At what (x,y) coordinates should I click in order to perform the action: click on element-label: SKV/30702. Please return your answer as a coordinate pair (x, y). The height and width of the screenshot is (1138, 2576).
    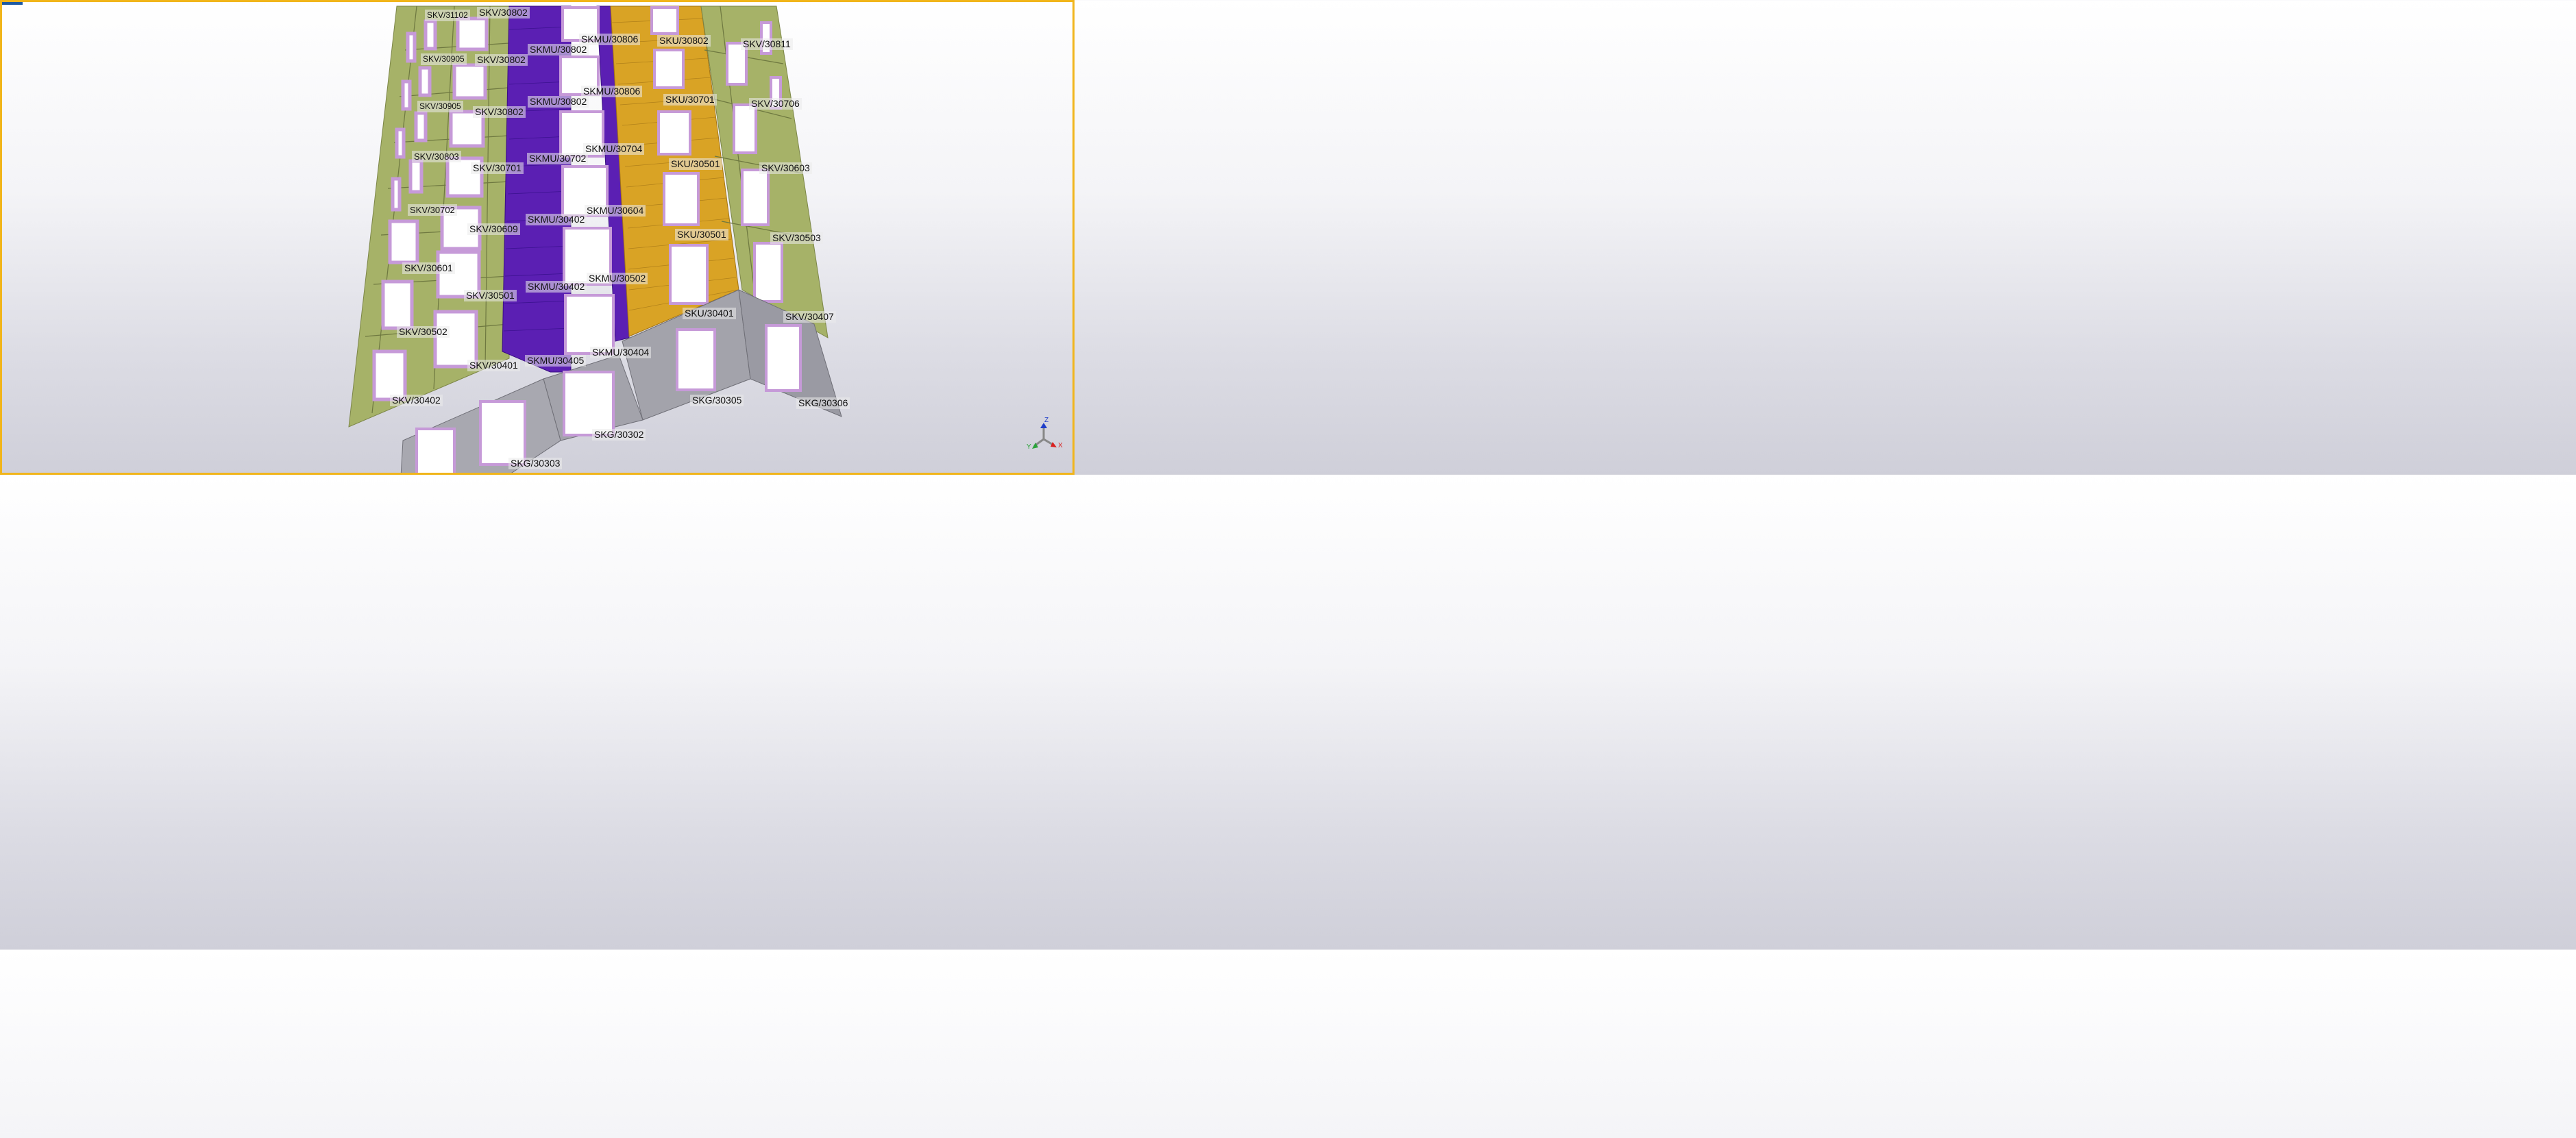
    Looking at the image, I should click on (433, 210).